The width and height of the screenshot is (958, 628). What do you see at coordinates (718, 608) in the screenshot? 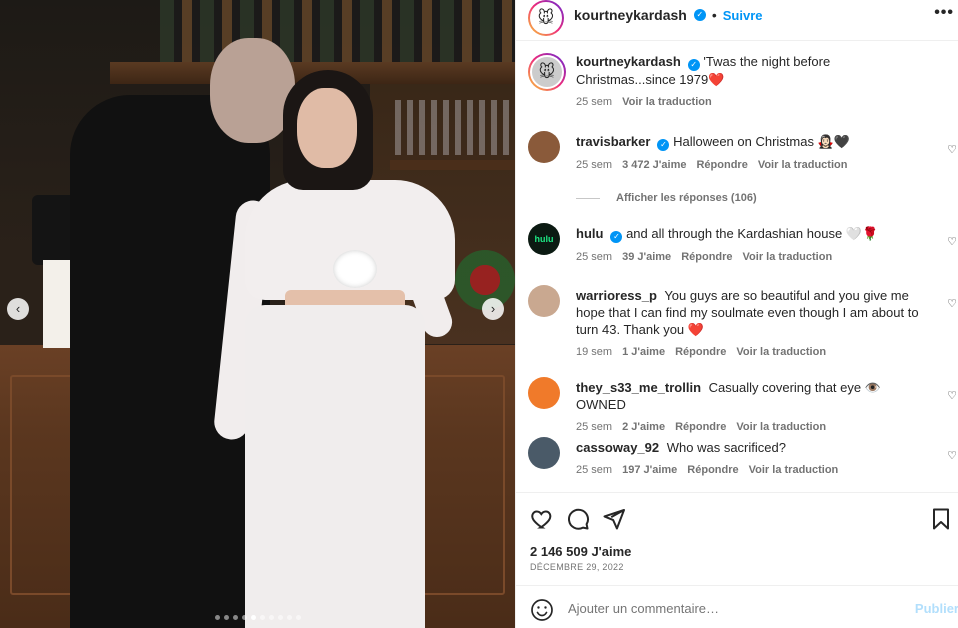
I see `comment-input` at bounding box center [718, 608].